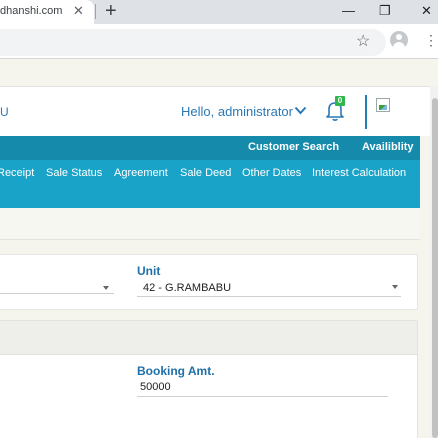 Image resolution: width=438 pixels, height=438 pixels. Describe the element at coordinates (293, 147) in the screenshot. I see `nav-customer-search: Customer Search` at that location.